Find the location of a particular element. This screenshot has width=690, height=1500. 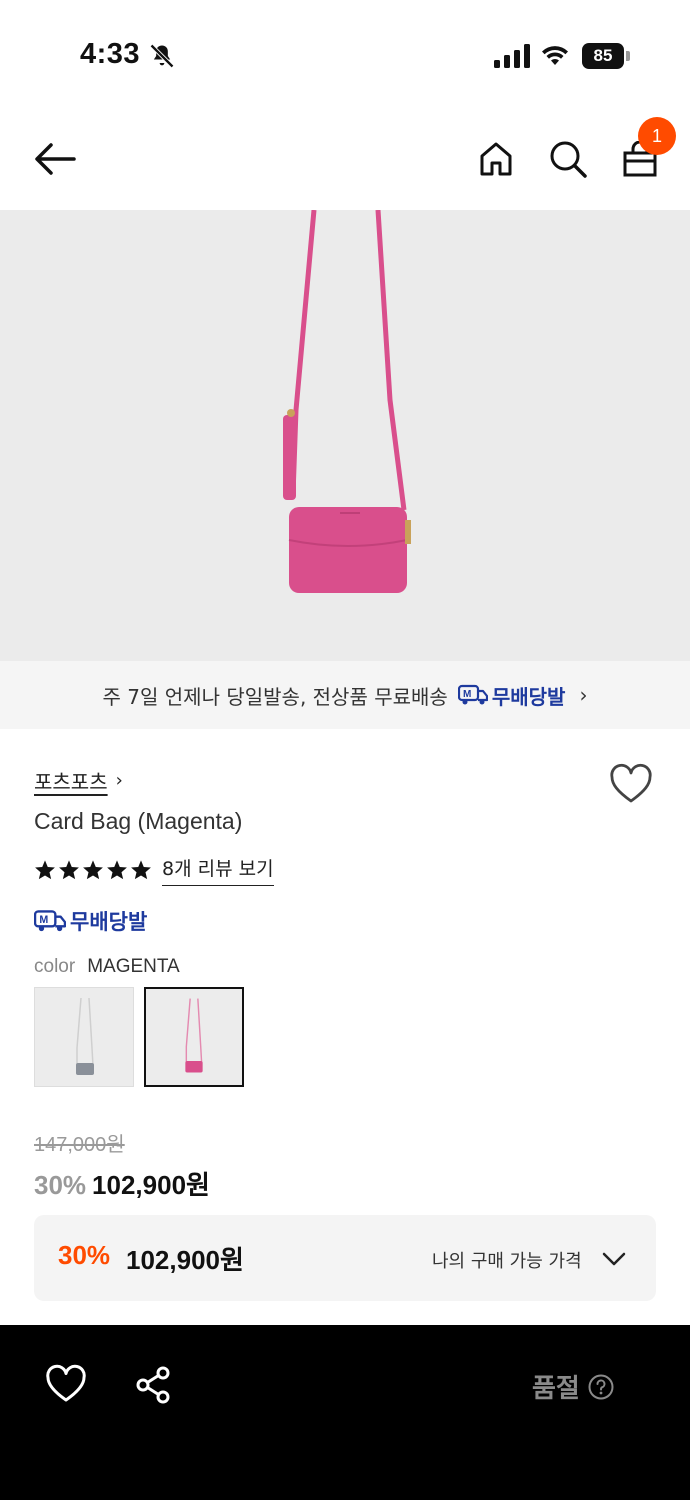

home-icon is located at coordinates (496, 159).